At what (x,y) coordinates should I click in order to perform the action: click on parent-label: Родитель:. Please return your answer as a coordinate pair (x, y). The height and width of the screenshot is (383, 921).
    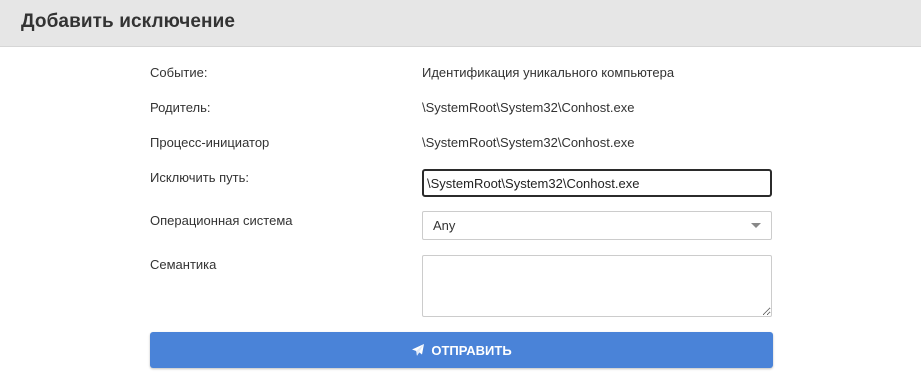
    Looking at the image, I should click on (180, 107).